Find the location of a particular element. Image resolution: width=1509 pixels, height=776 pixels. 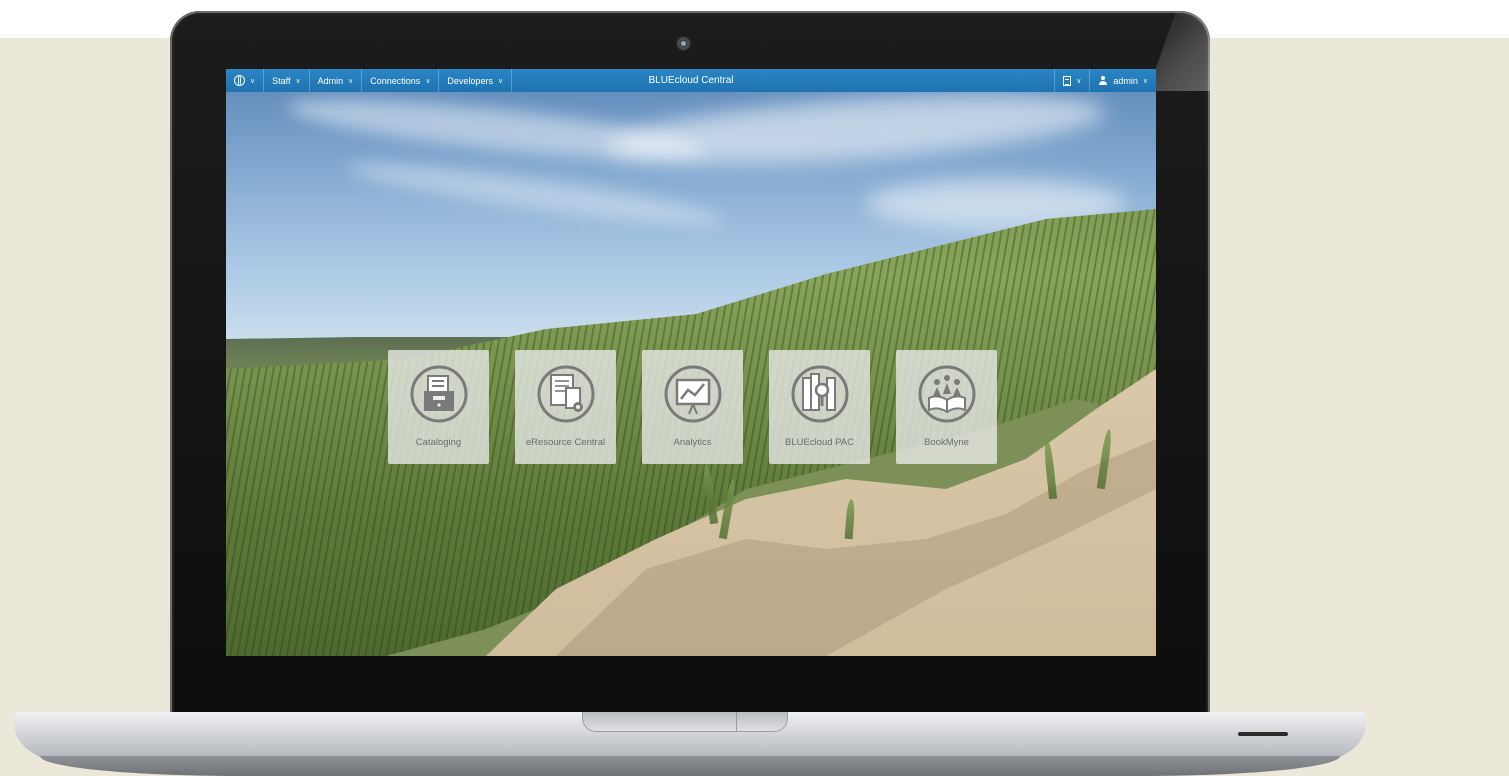

document-icon is located at coordinates (1067, 80).